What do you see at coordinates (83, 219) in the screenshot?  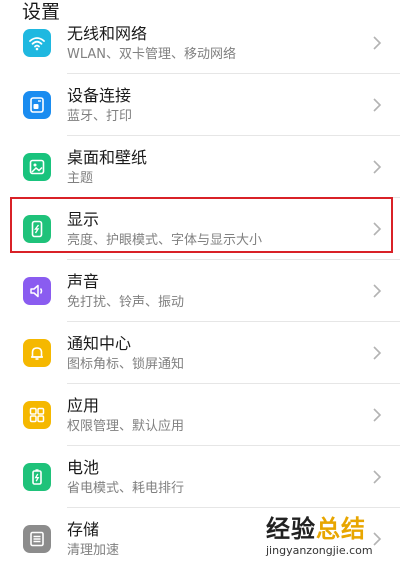 I see `settings-item-title: 显示` at bounding box center [83, 219].